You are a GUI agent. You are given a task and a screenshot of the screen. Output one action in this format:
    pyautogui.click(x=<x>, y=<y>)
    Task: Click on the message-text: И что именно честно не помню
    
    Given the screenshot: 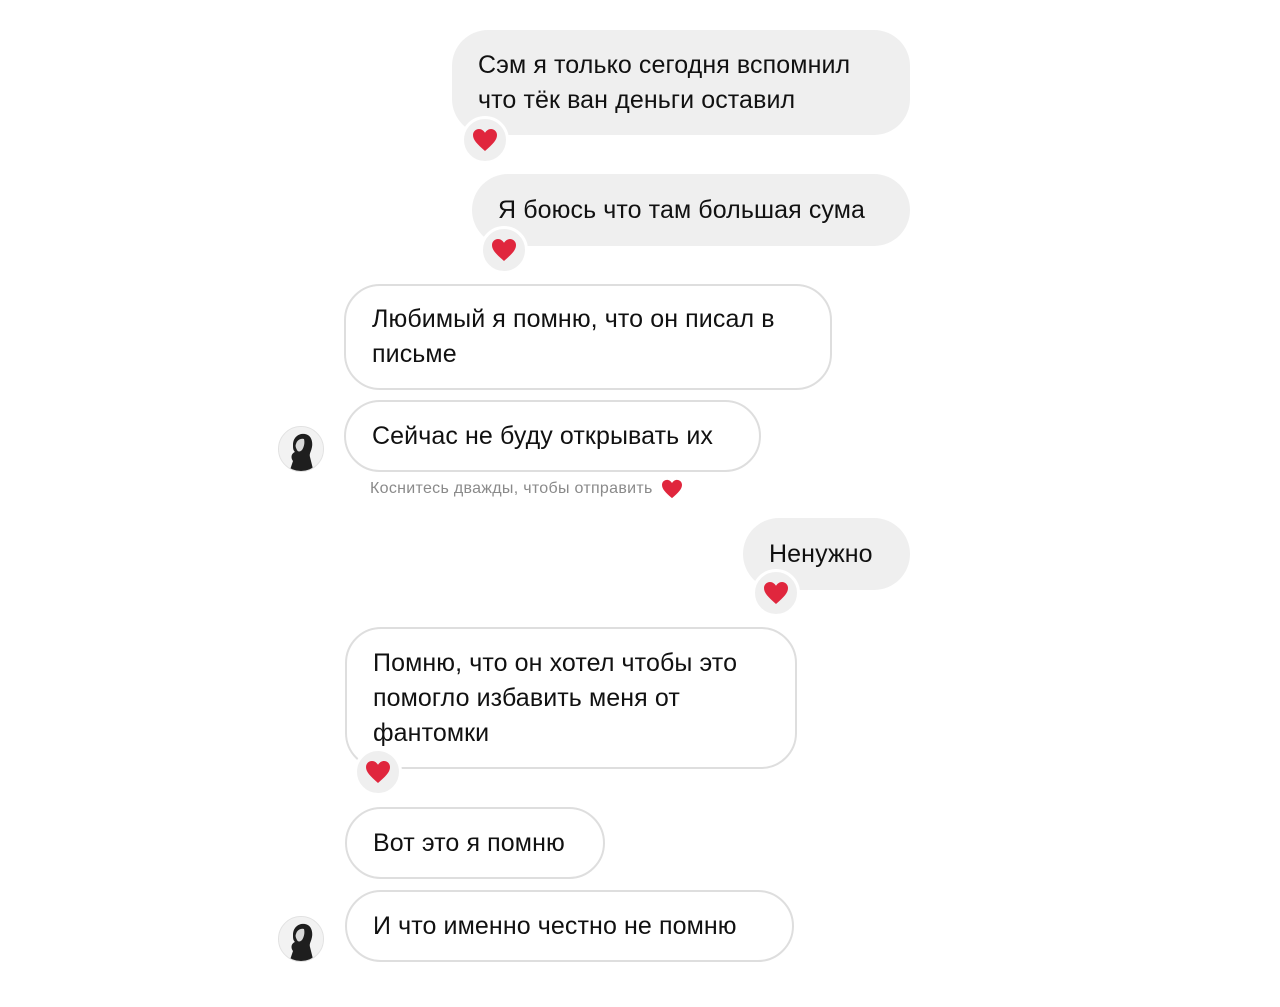 What is the action you would take?
    pyautogui.click(x=555, y=925)
    